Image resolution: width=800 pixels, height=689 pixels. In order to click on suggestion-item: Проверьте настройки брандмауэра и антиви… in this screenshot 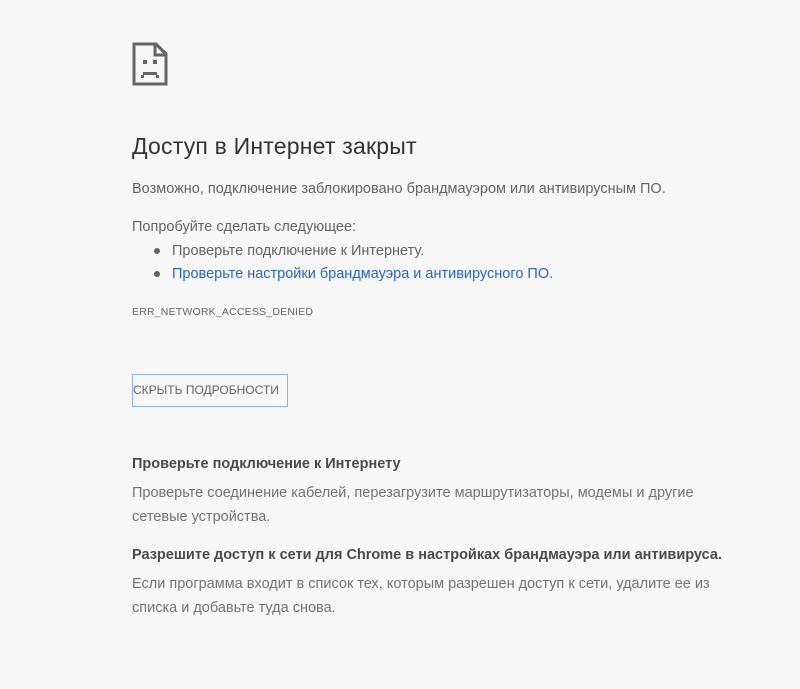, I will do `click(342, 275)`.